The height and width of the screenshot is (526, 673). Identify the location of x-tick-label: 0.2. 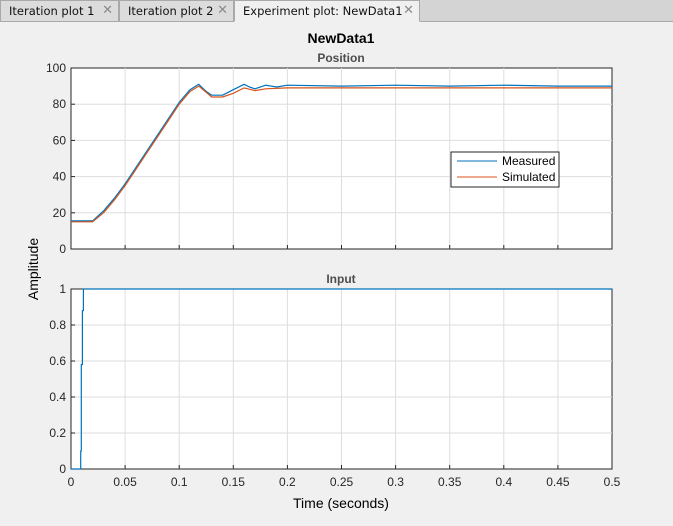
(287, 482).